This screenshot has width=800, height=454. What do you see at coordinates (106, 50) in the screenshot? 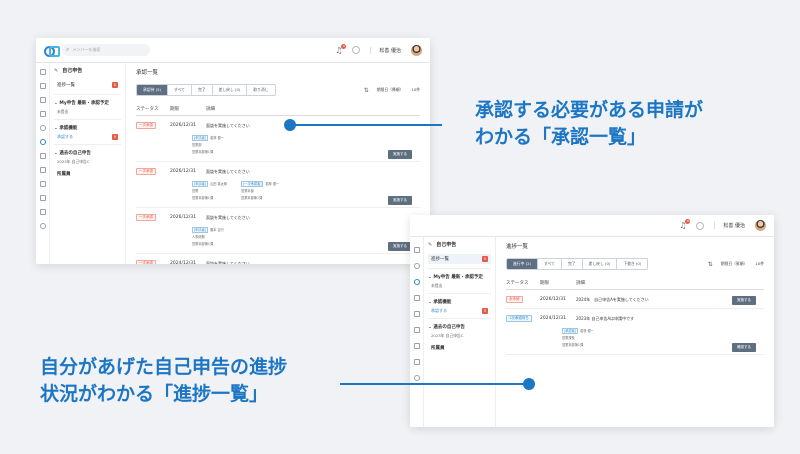
I see `member-search-input: ⌕ メンバーを検索` at bounding box center [106, 50].